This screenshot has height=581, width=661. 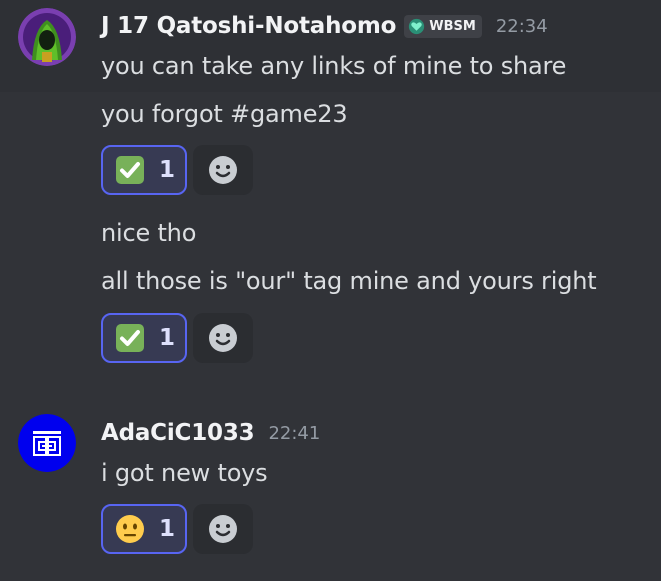 What do you see at coordinates (178, 433) in the screenshot?
I see `username: AdaCiC1033` at bounding box center [178, 433].